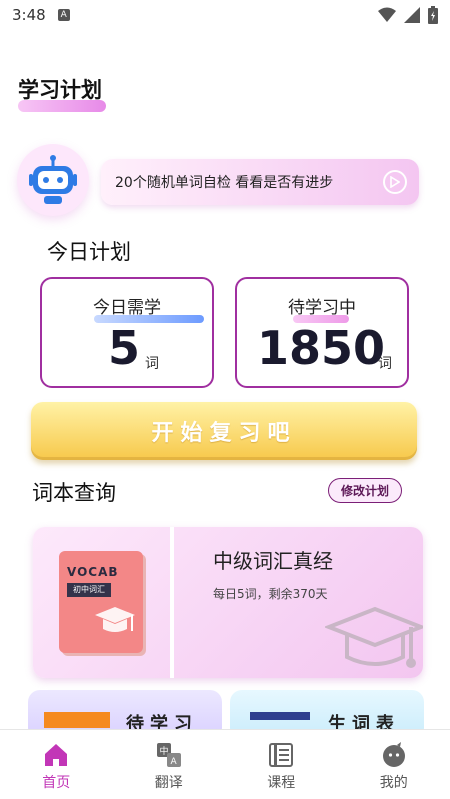 The width and height of the screenshot is (450, 799). What do you see at coordinates (270, 594) in the screenshot?
I see `book-subtitle: 每日5词，剩余370天` at bounding box center [270, 594].